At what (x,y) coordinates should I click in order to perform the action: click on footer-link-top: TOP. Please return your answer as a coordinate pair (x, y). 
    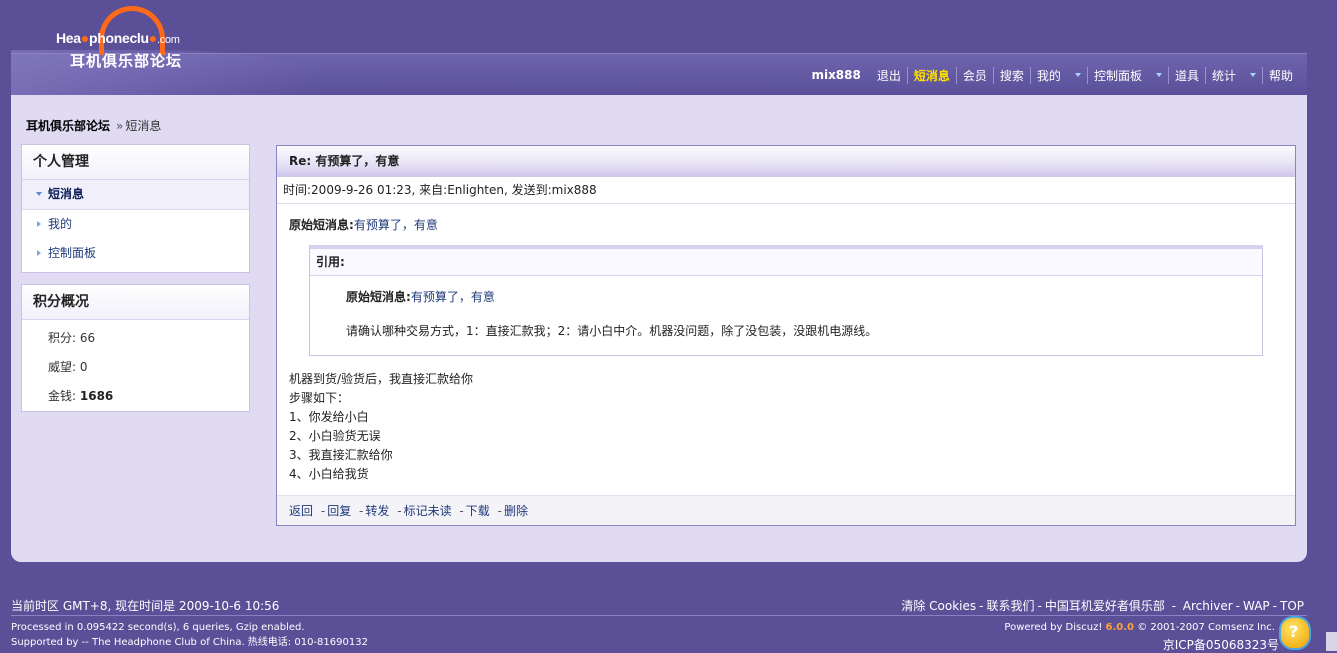
    Looking at the image, I should click on (1292, 606).